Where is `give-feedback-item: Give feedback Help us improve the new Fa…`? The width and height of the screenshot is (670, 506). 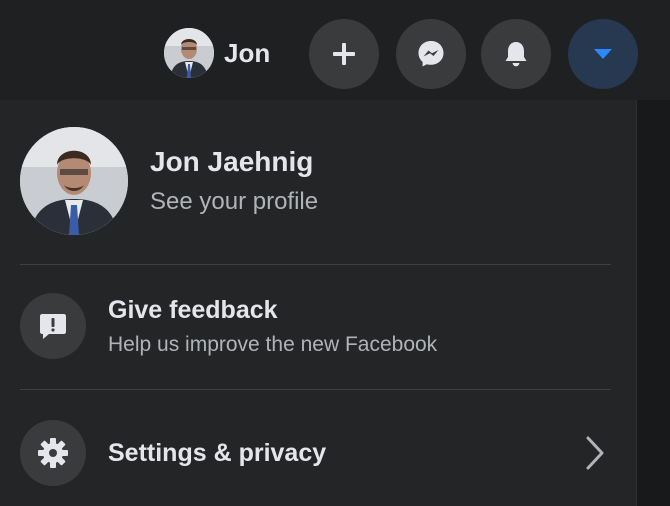 give-feedback-item: Give feedback Help us improve the new Fa… is located at coordinates (317, 326).